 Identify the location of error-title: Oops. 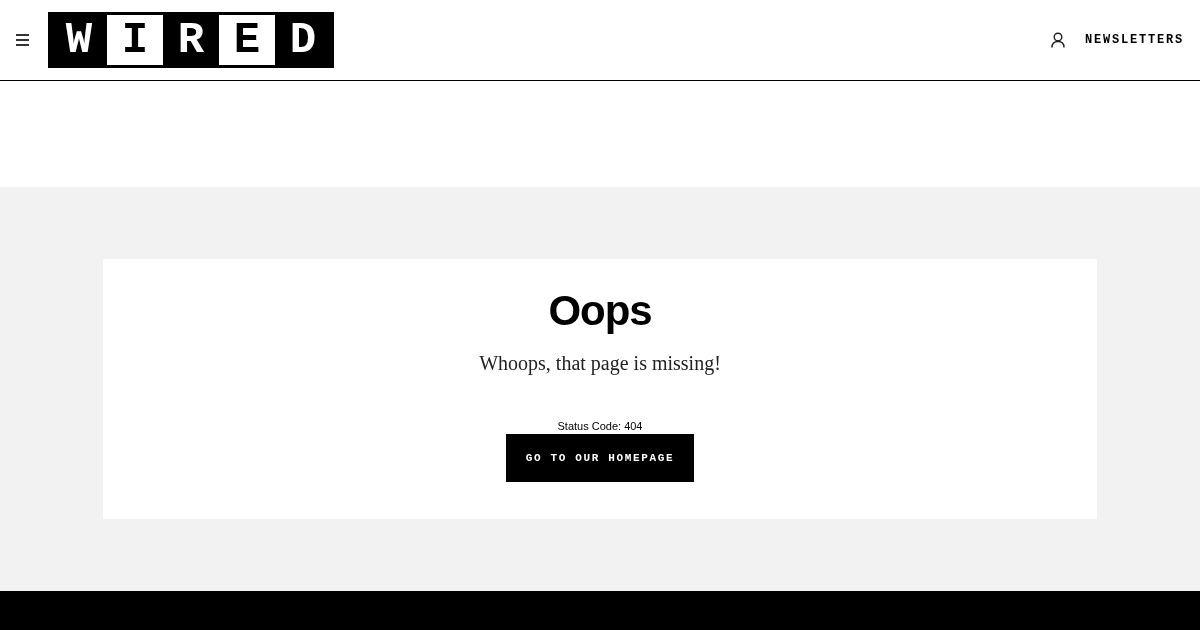
(600, 311).